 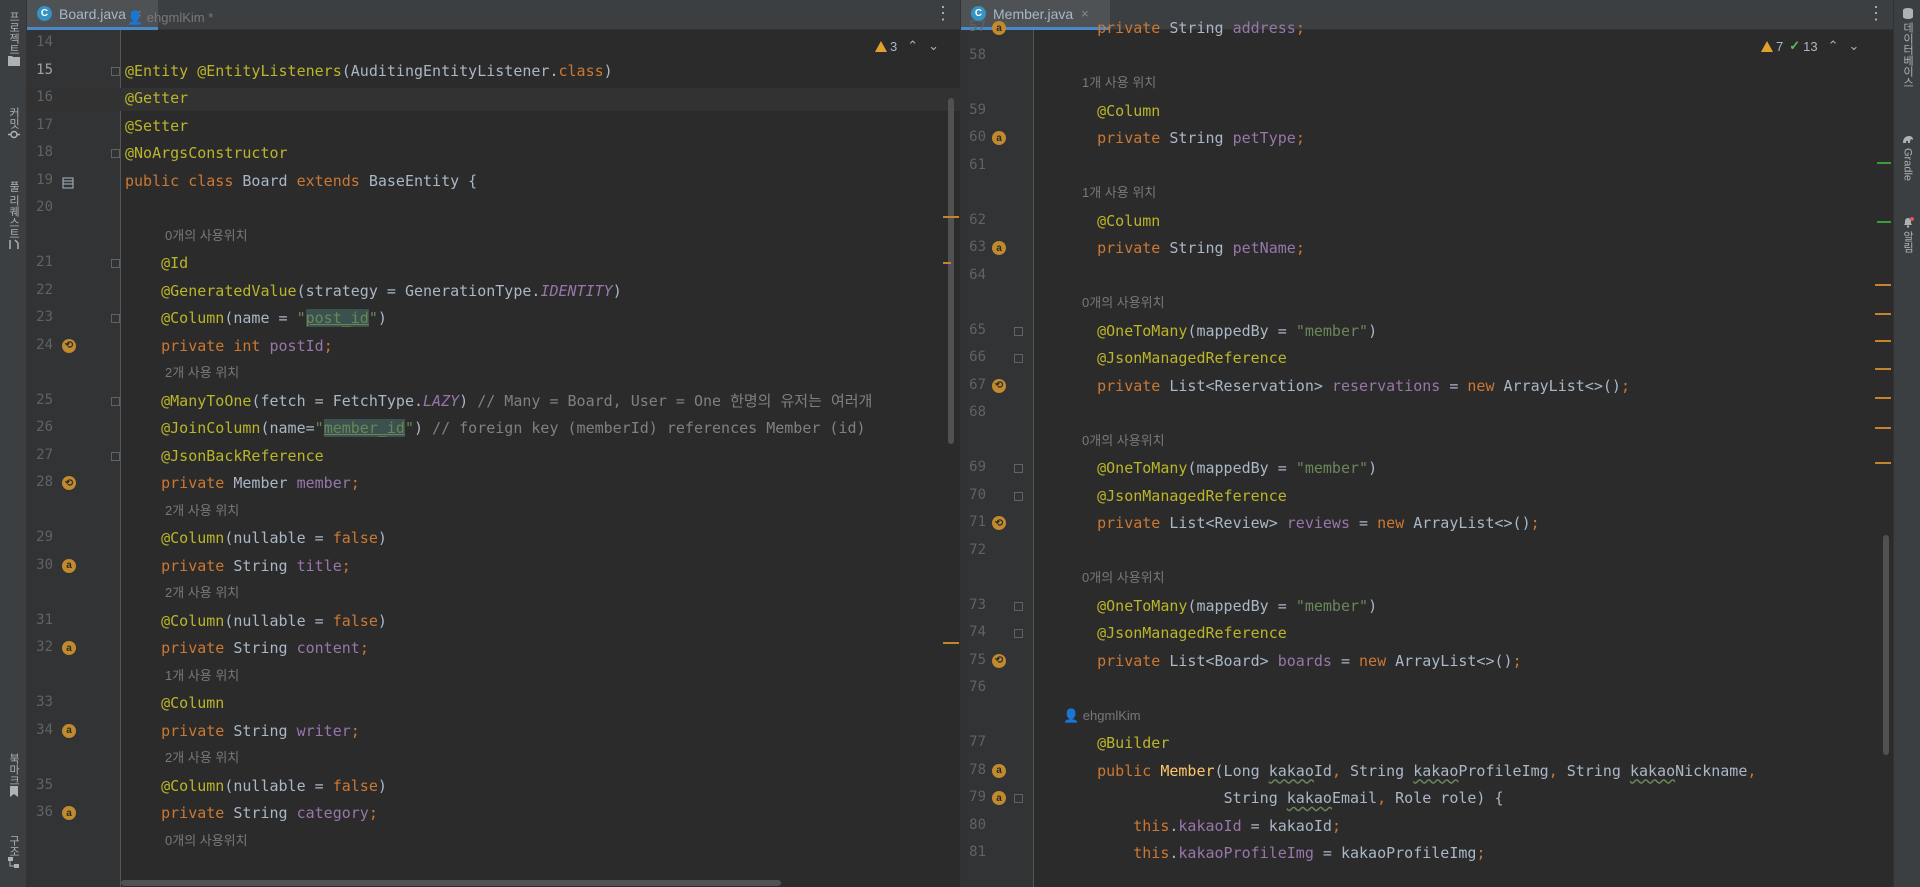 What do you see at coordinates (1183, 248) in the screenshot?
I see `code-line: private String petName;` at bounding box center [1183, 248].